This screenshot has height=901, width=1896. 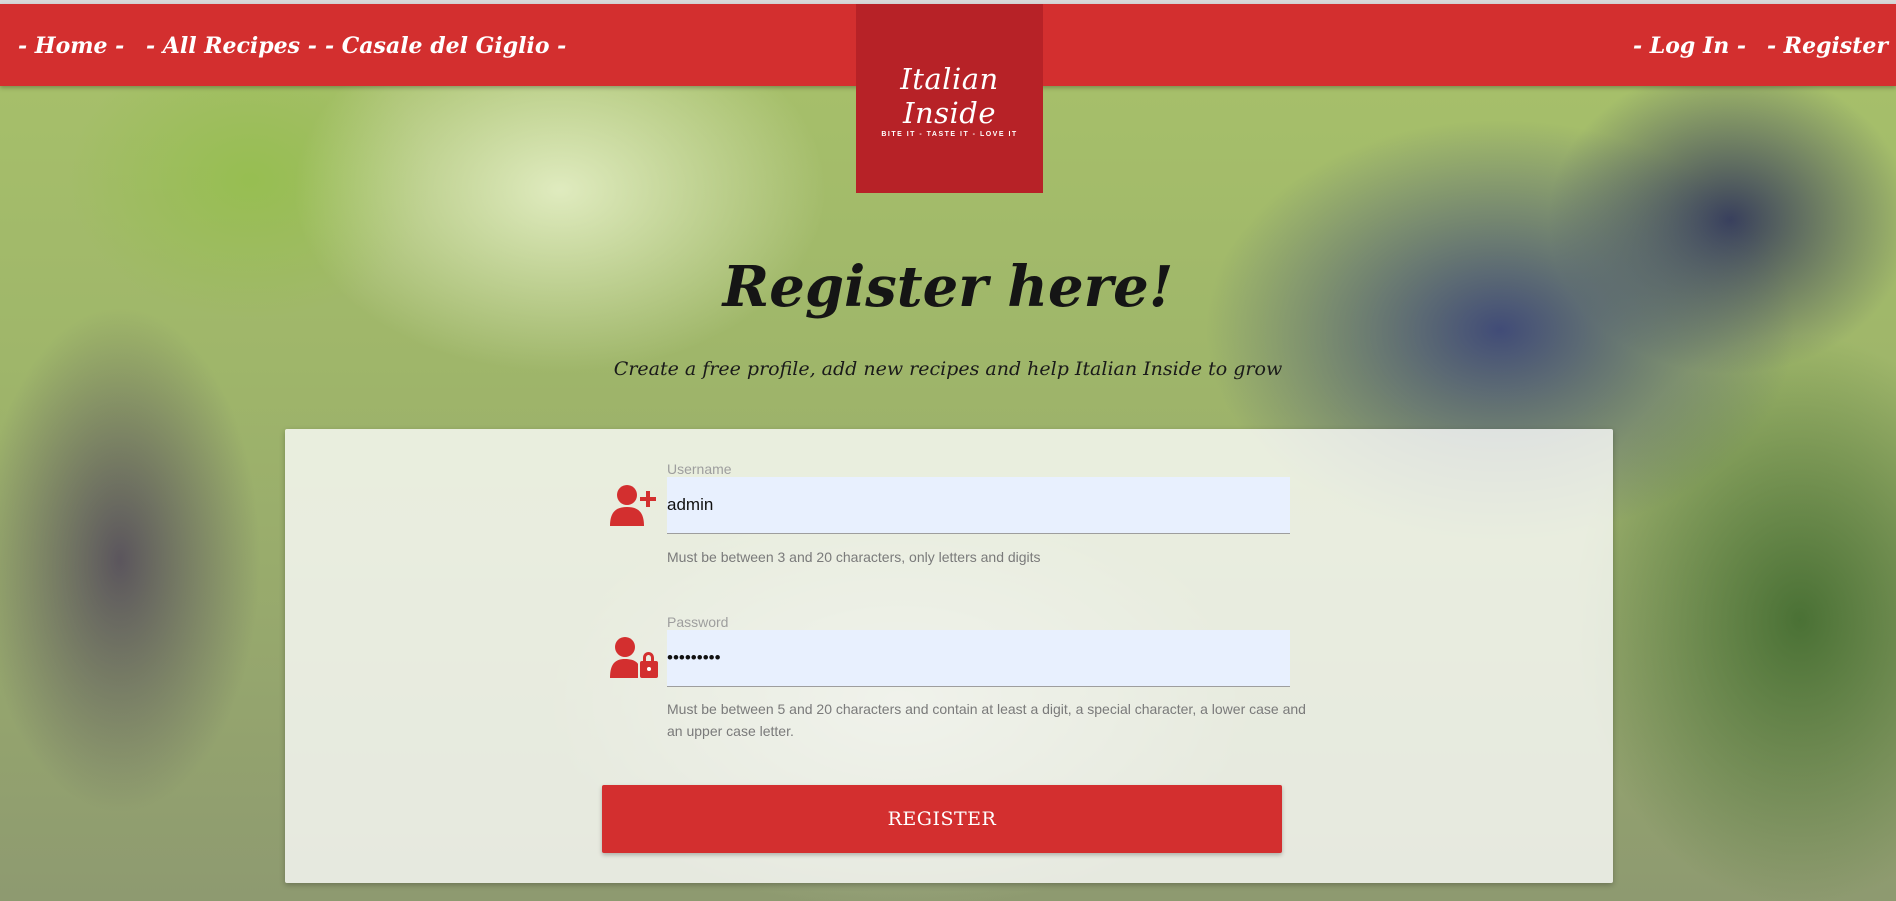 What do you see at coordinates (231, 46) in the screenshot?
I see `nav-all-recipes-link: - All Recipes -` at bounding box center [231, 46].